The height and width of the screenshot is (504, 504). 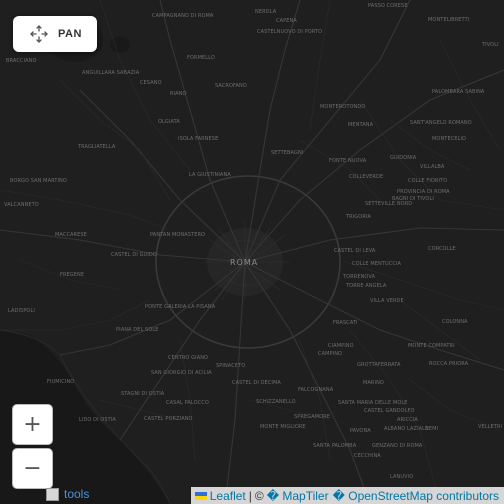 I want to click on place-label: MONTE COMPATRI, so click(x=431, y=346).